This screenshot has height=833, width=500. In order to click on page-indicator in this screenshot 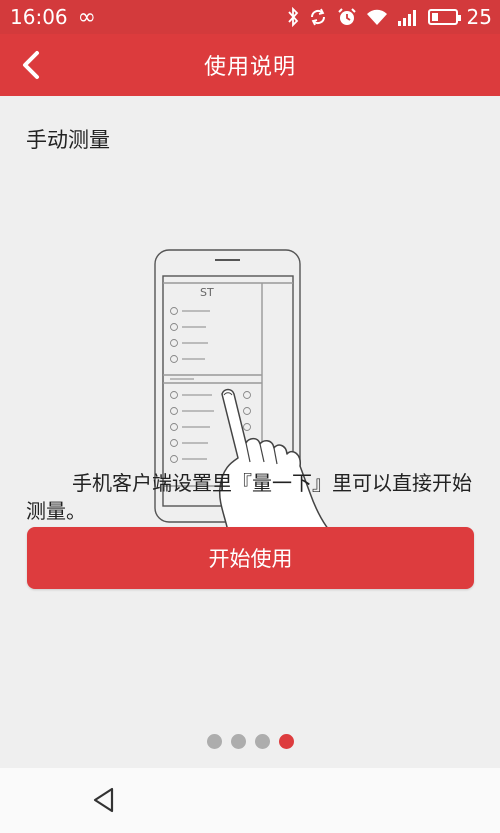, I will do `click(250, 741)`.